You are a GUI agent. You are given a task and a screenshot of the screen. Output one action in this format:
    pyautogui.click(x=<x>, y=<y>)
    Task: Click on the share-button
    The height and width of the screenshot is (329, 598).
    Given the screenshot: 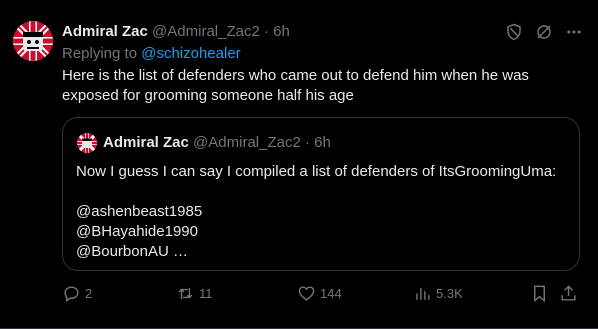 What is the action you would take?
    pyautogui.click(x=568, y=293)
    